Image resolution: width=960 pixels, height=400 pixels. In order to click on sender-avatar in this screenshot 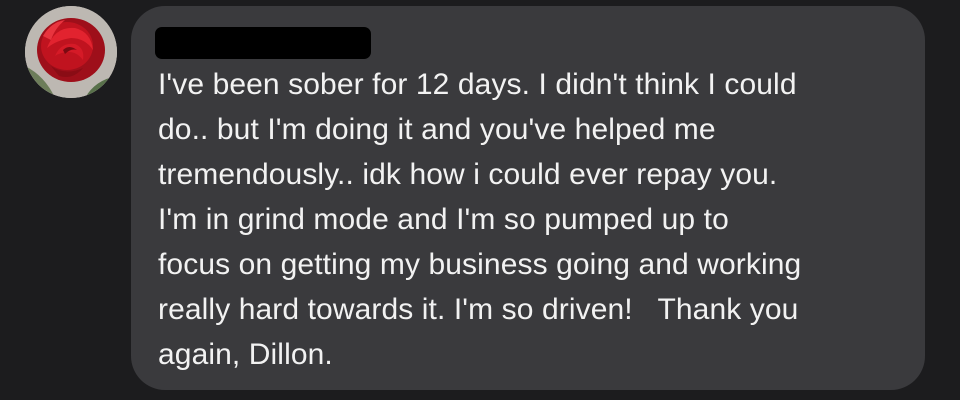, I will do `click(71, 52)`.